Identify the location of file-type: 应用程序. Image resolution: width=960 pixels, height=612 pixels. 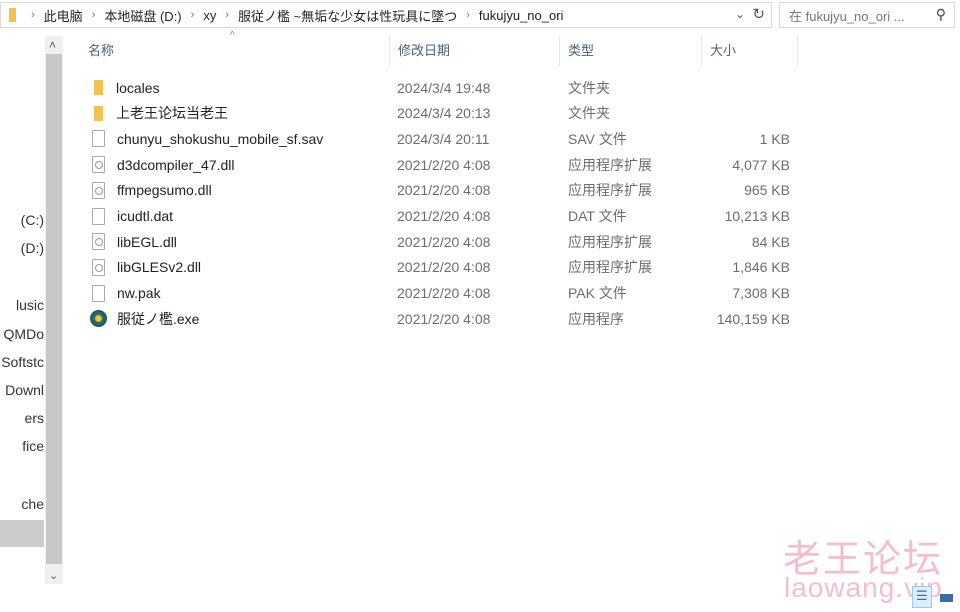
(596, 318).